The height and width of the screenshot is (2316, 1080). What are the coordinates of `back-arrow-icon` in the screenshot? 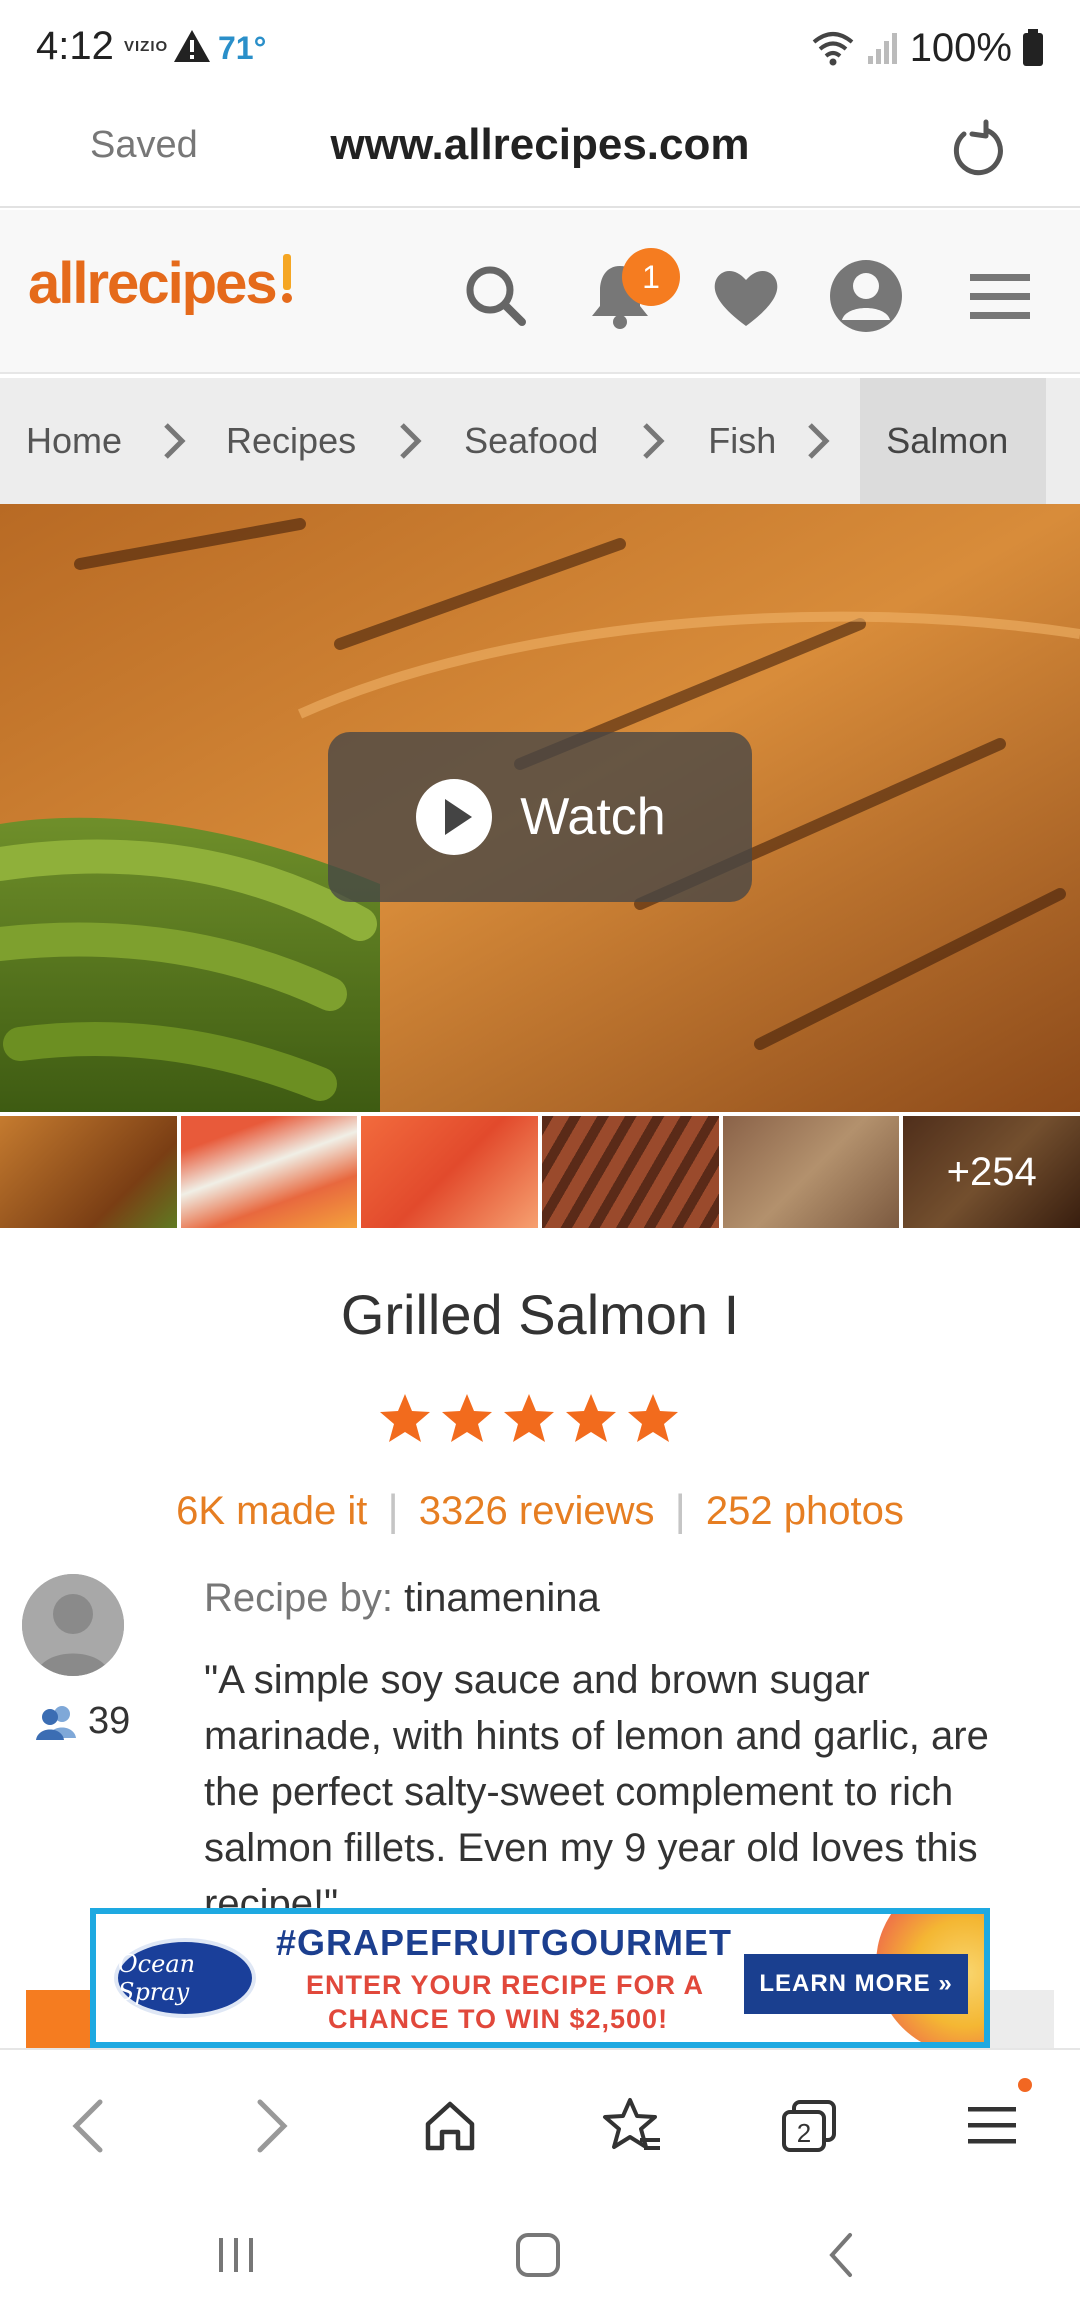 It's located at (87, 2126).